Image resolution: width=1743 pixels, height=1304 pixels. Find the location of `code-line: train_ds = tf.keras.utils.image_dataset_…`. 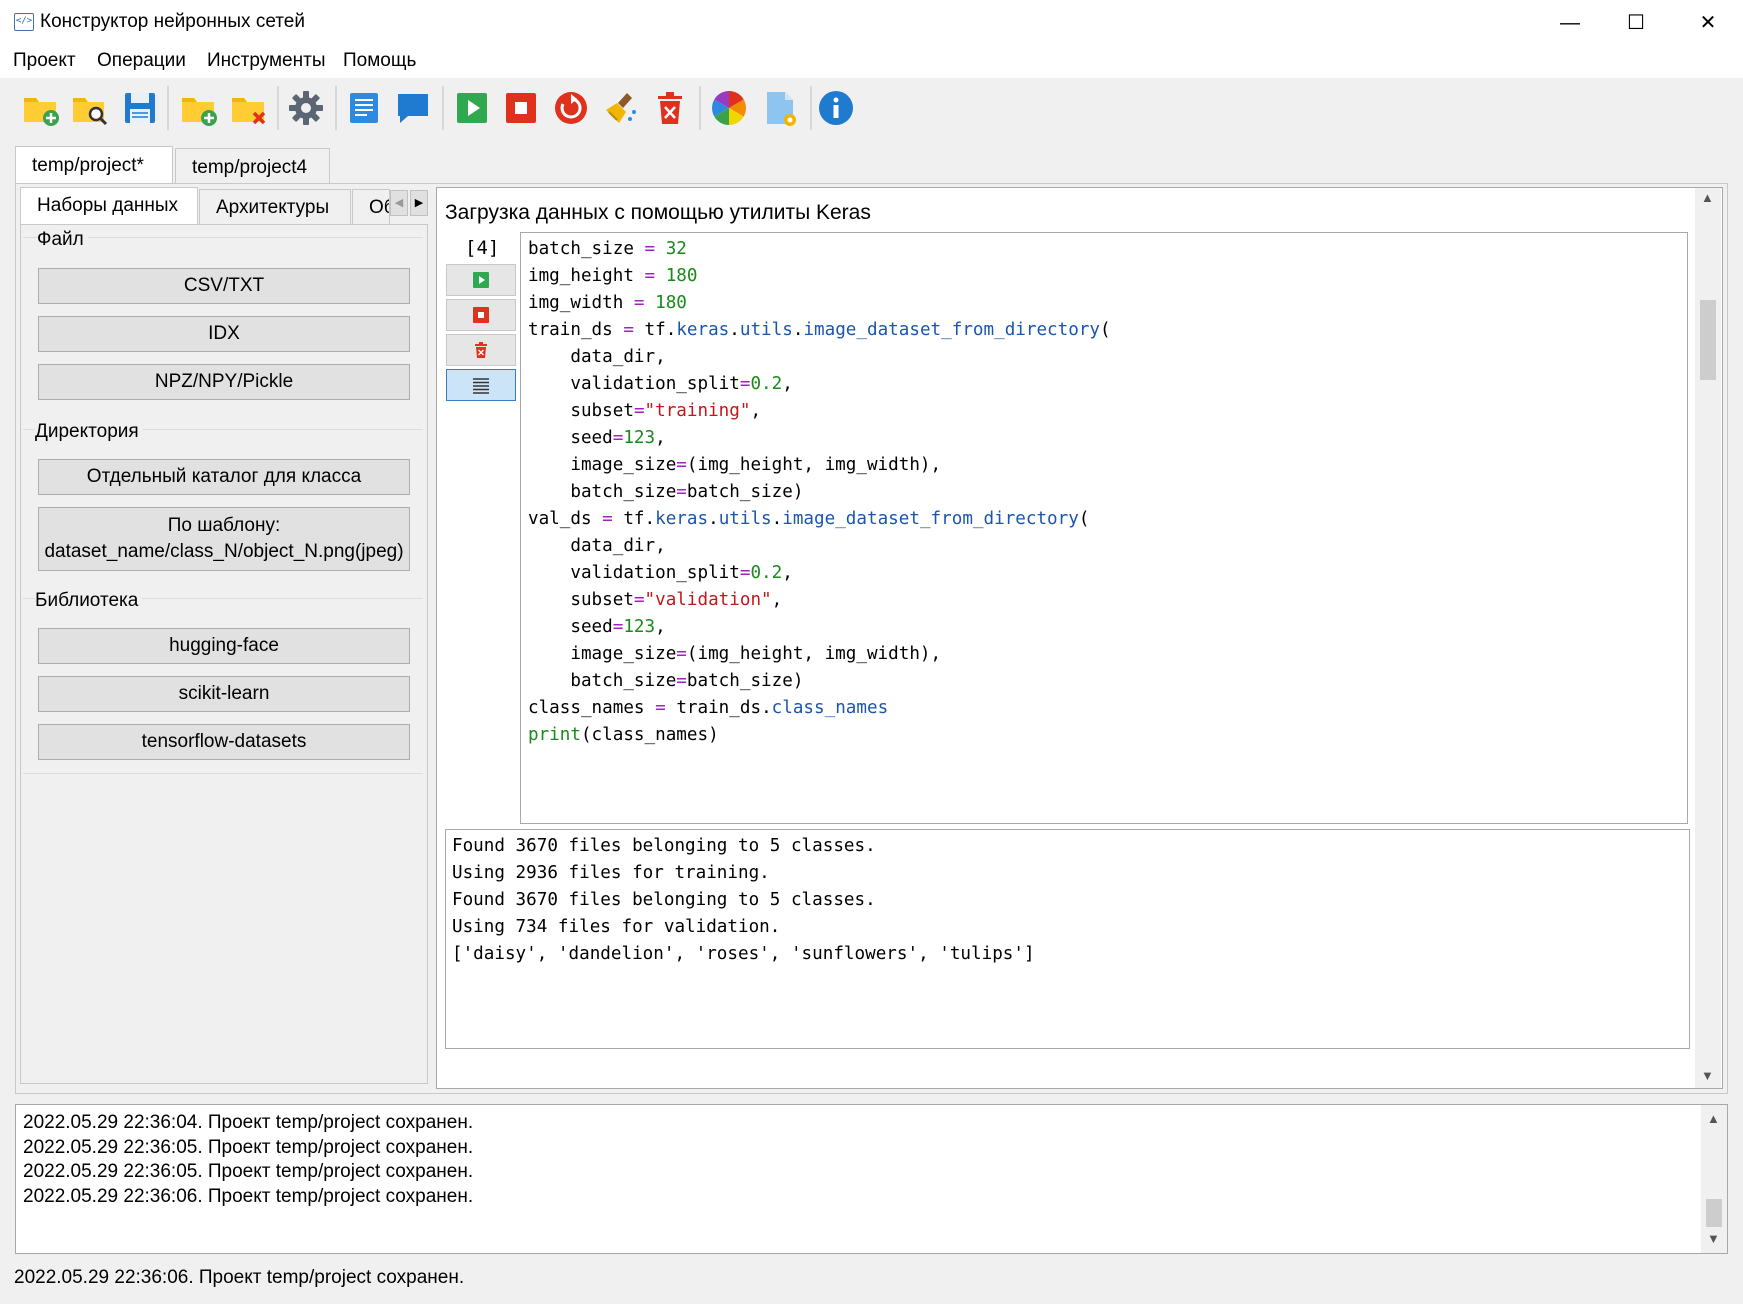

code-line: train_ds = tf.keras.utils.image_dataset_… is located at coordinates (819, 330).